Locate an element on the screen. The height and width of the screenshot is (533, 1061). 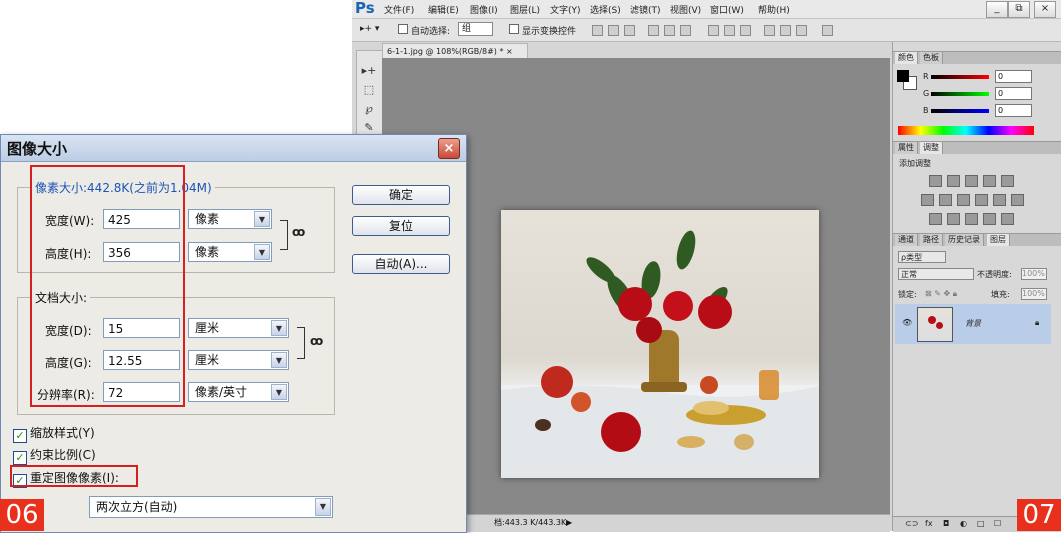
visibility-eye-icon: 👁︎ is located at coordinates (907, 322).